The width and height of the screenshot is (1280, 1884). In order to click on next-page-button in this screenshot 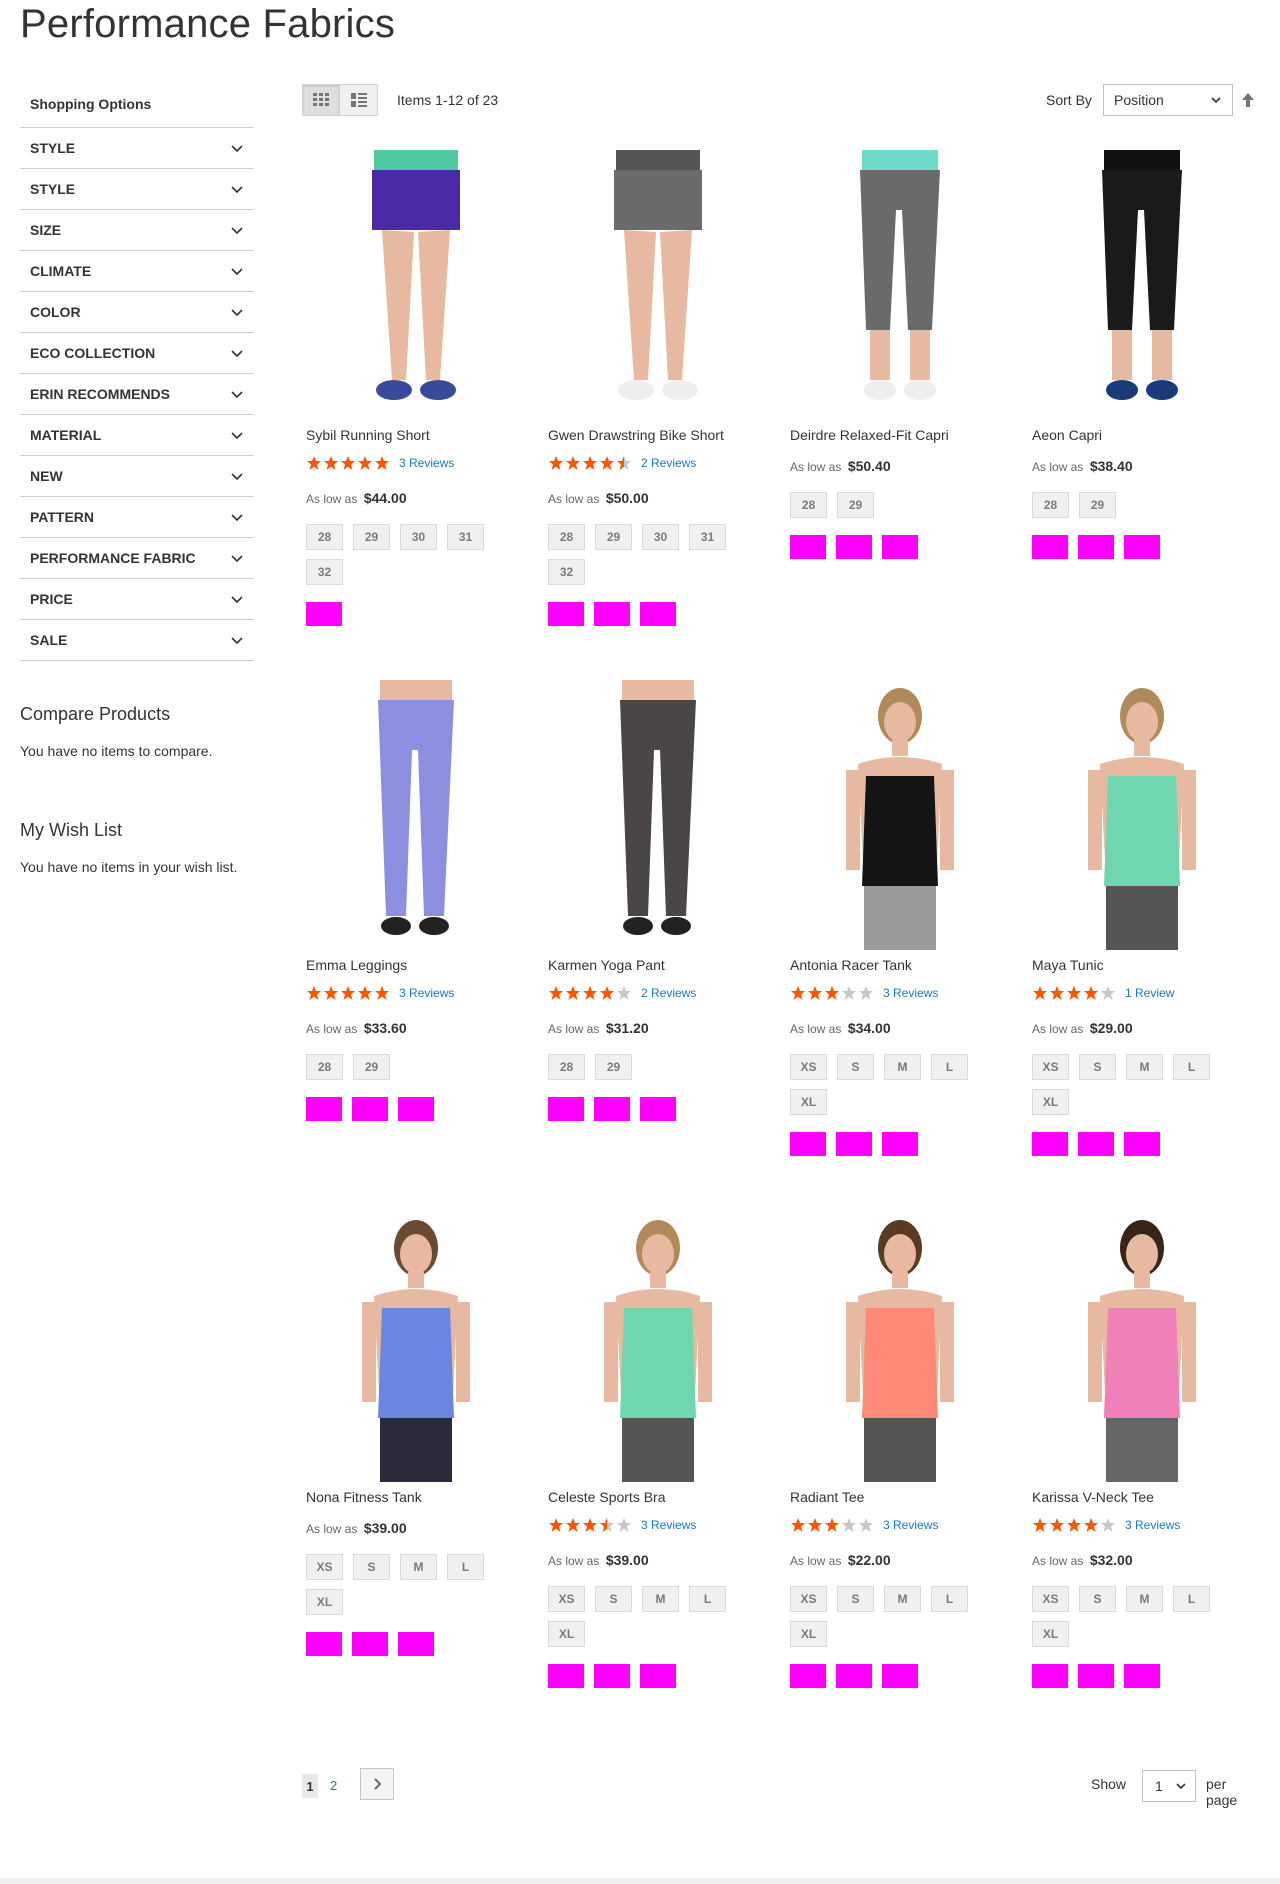, I will do `click(377, 1784)`.